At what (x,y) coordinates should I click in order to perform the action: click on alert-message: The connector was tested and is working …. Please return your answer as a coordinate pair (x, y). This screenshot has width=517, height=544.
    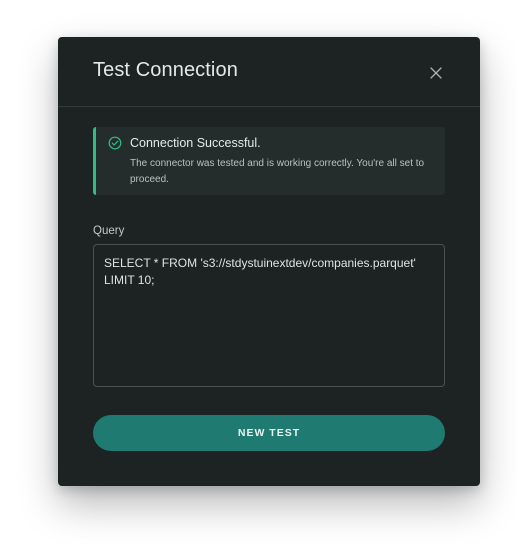
    Looking at the image, I should click on (277, 171).